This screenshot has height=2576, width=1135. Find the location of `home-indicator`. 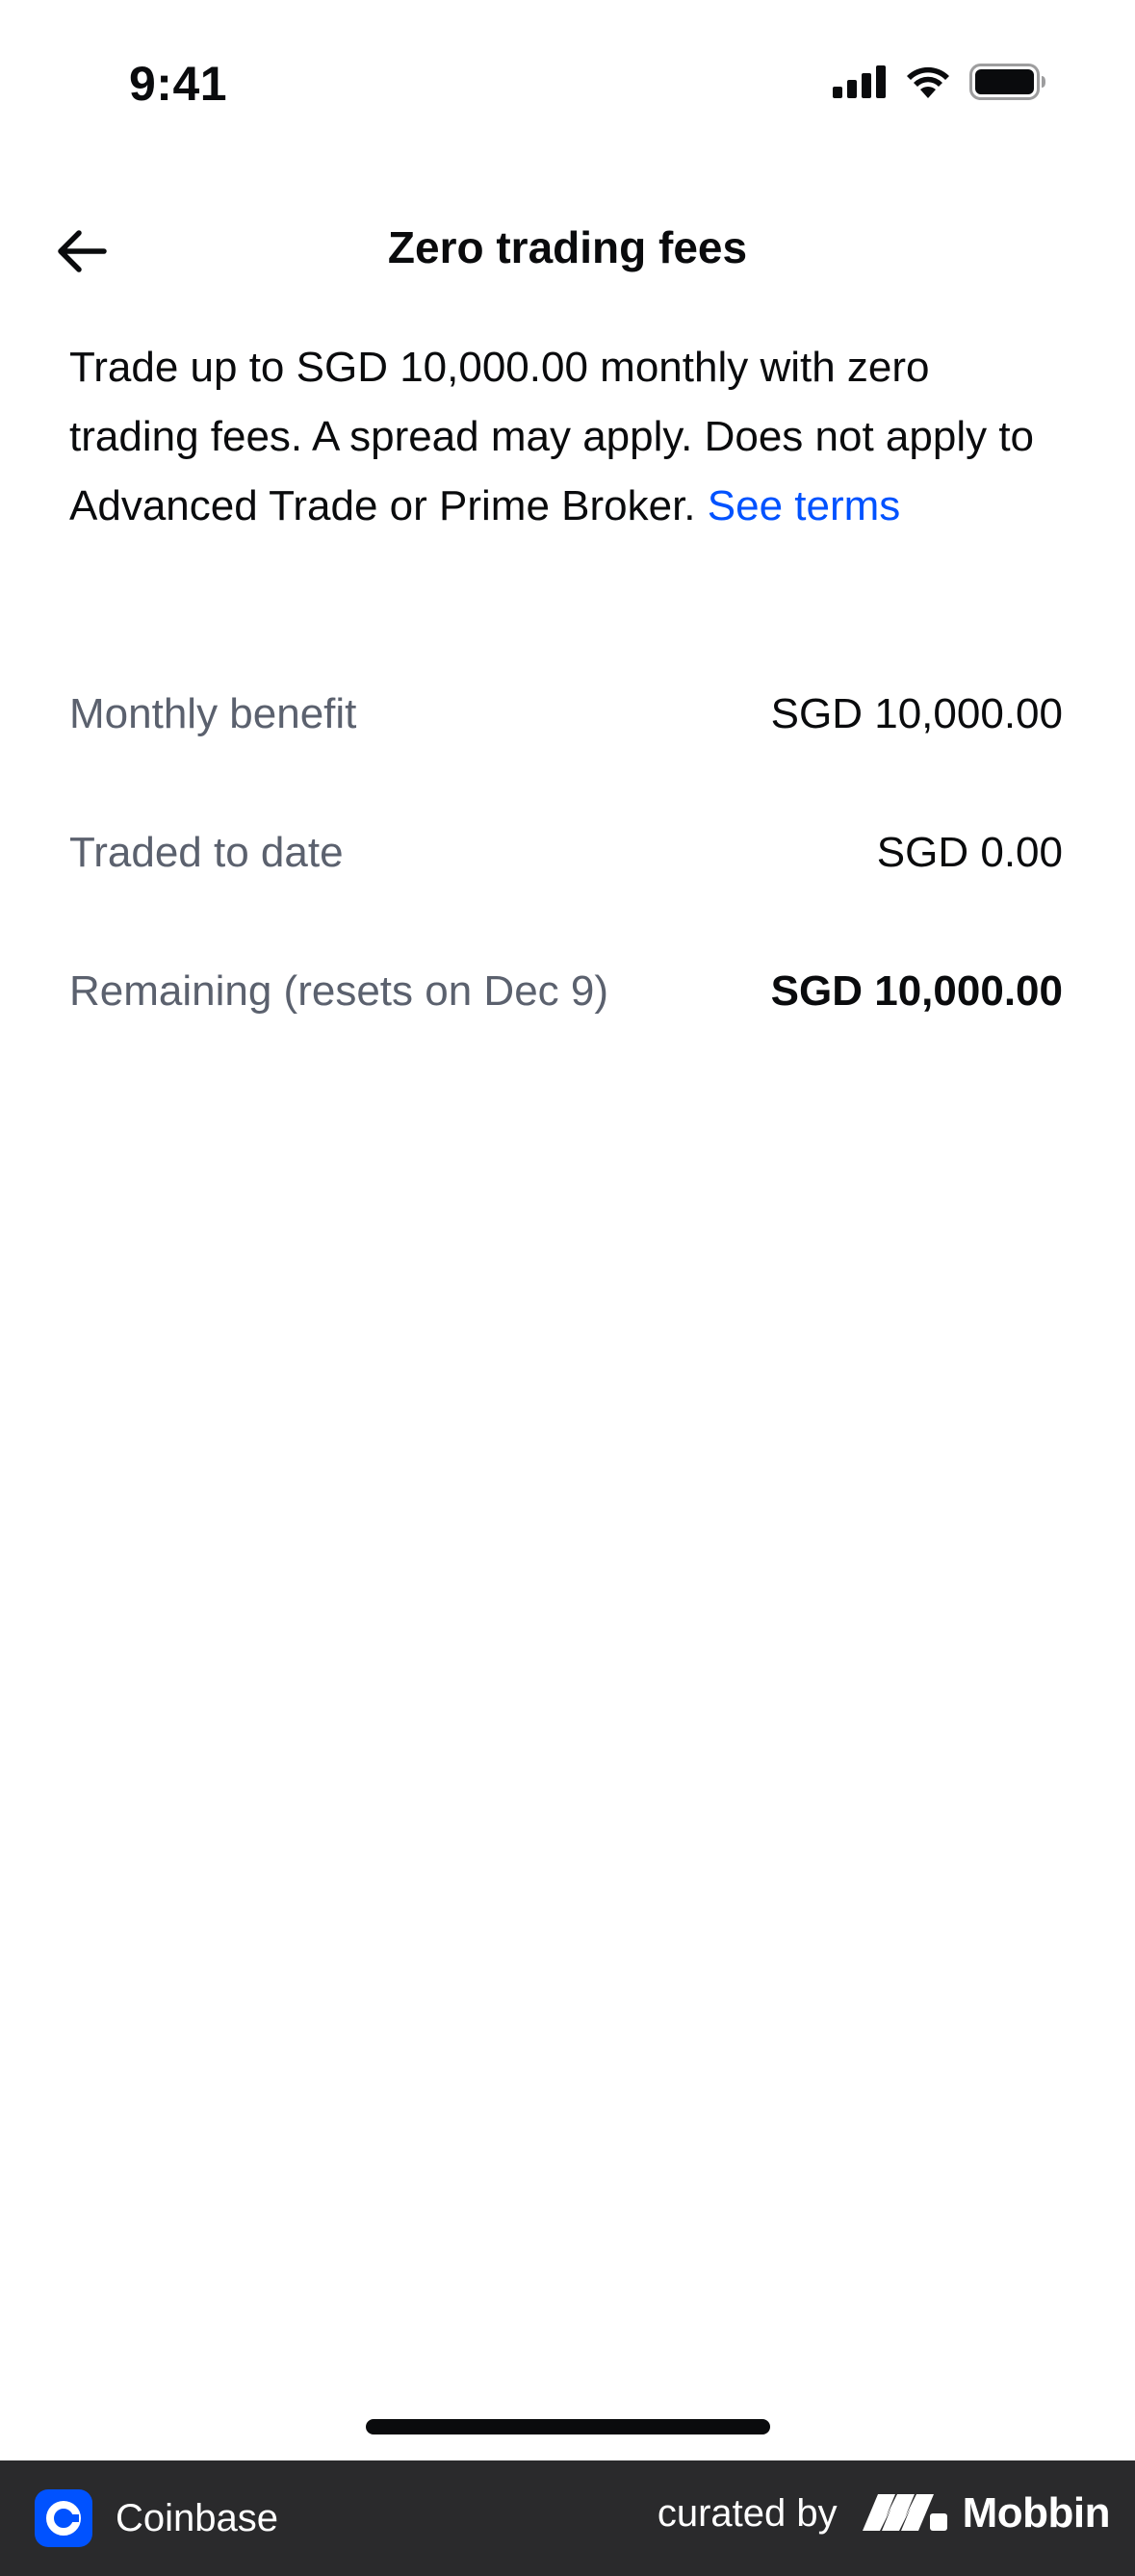

home-indicator is located at coordinates (568, 2427).